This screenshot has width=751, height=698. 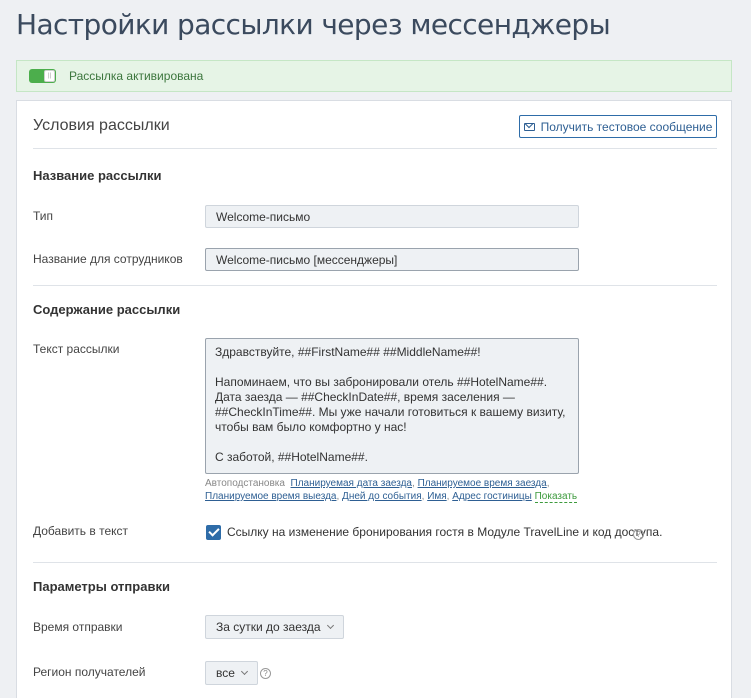 I want to click on autosub-link: Имя, so click(x=436, y=496).